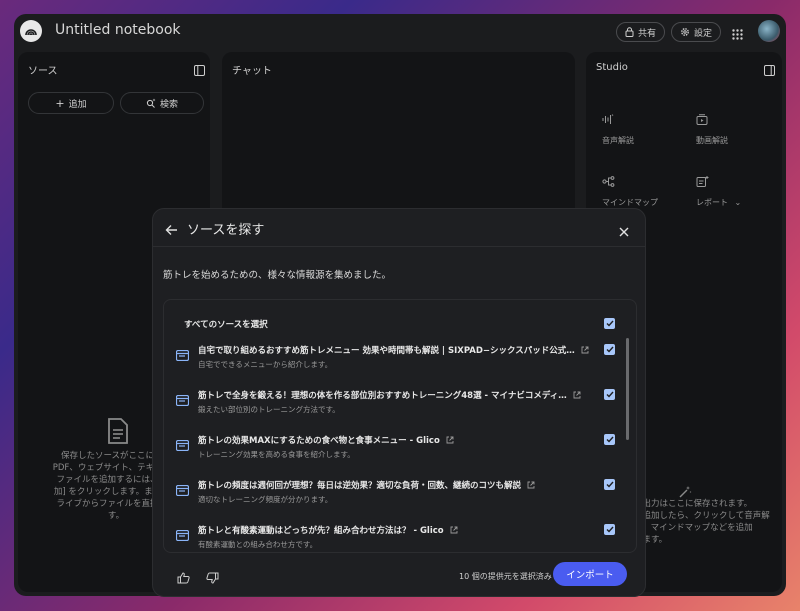  Describe the element at coordinates (590, 574) in the screenshot. I see `import-button: インポート` at that location.